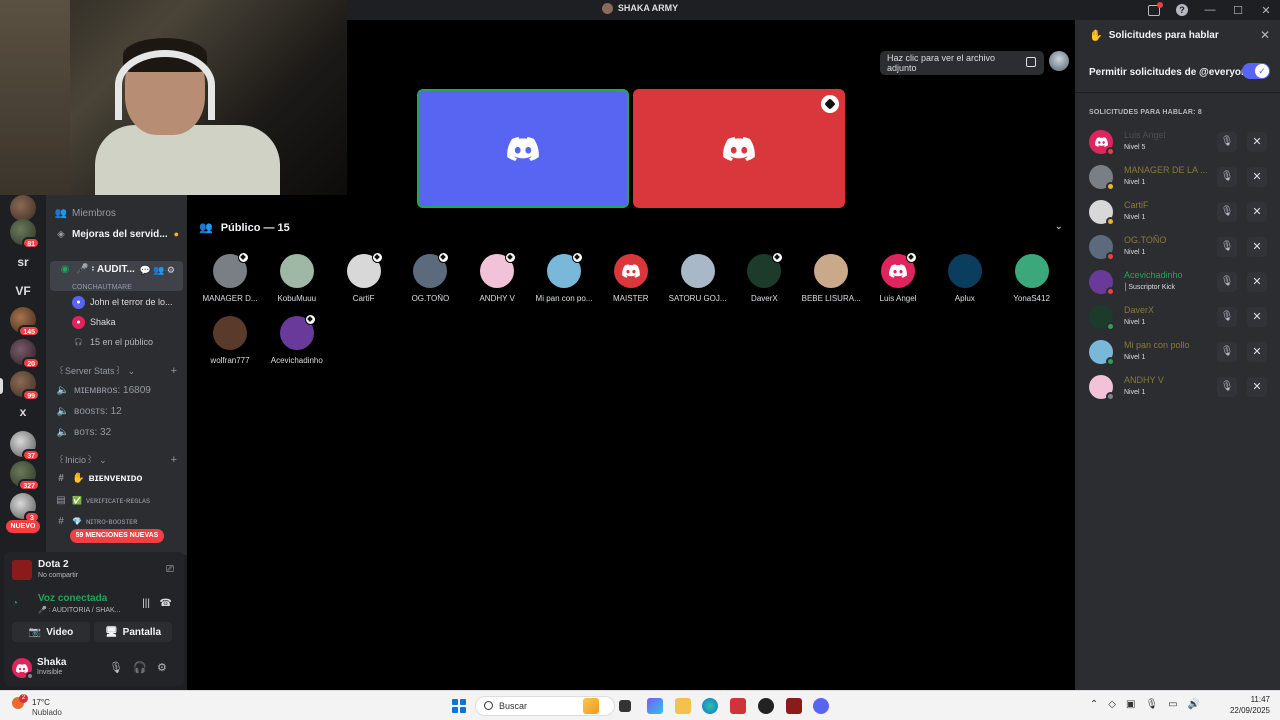 The height and width of the screenshot is (720, 1280). I want to click on audience-member: Luis Angel, so click(898, 281).